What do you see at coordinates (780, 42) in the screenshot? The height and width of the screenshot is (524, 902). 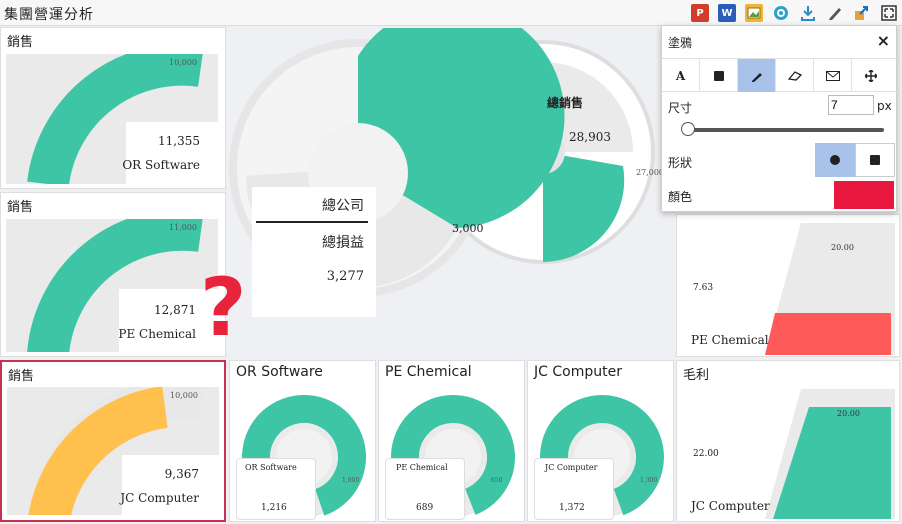 I see `drawing-panel-header: 塗鴉 ×` at bounding box center [780, 42].